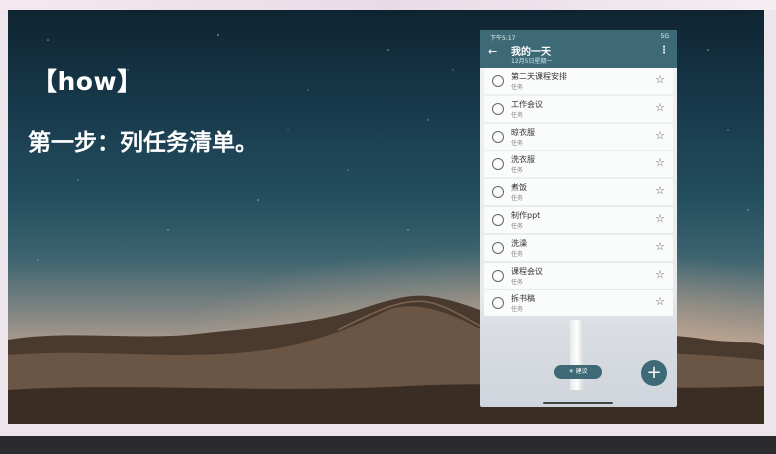  I want to click on task-name: 课程会议, so click(527, 271).